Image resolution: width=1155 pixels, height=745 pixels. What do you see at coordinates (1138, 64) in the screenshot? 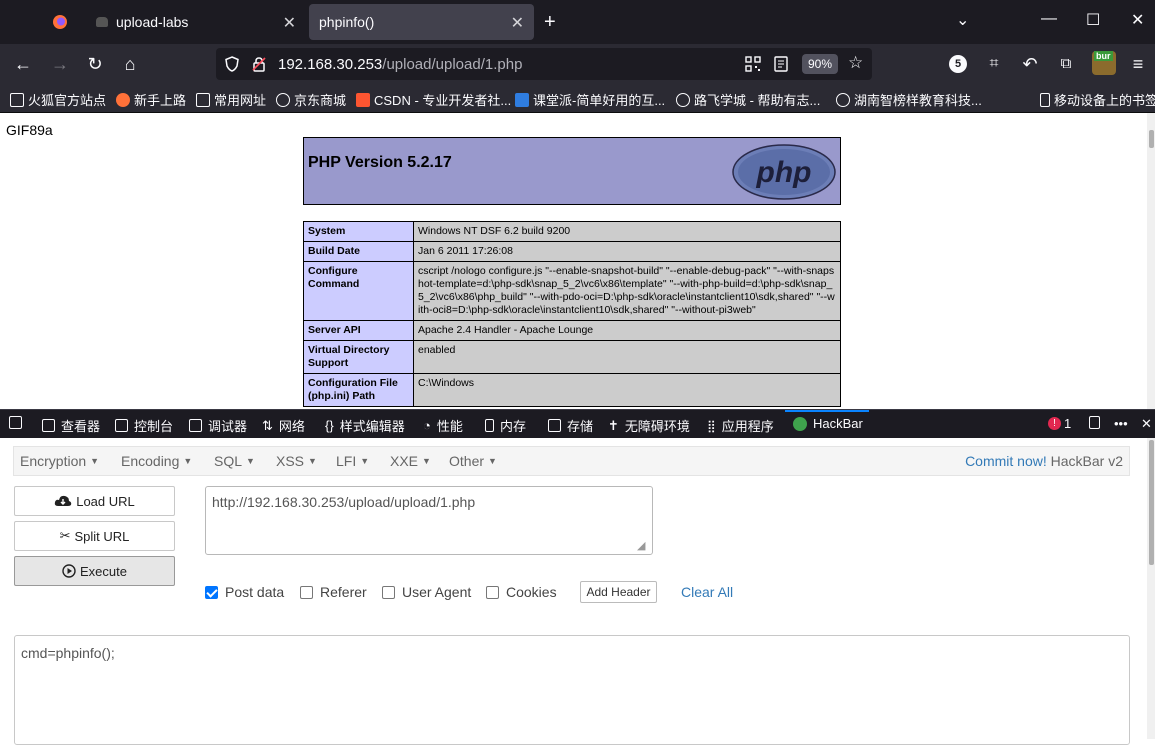
I see `menu-icon: ≡` at bounding box center [1138, 64].